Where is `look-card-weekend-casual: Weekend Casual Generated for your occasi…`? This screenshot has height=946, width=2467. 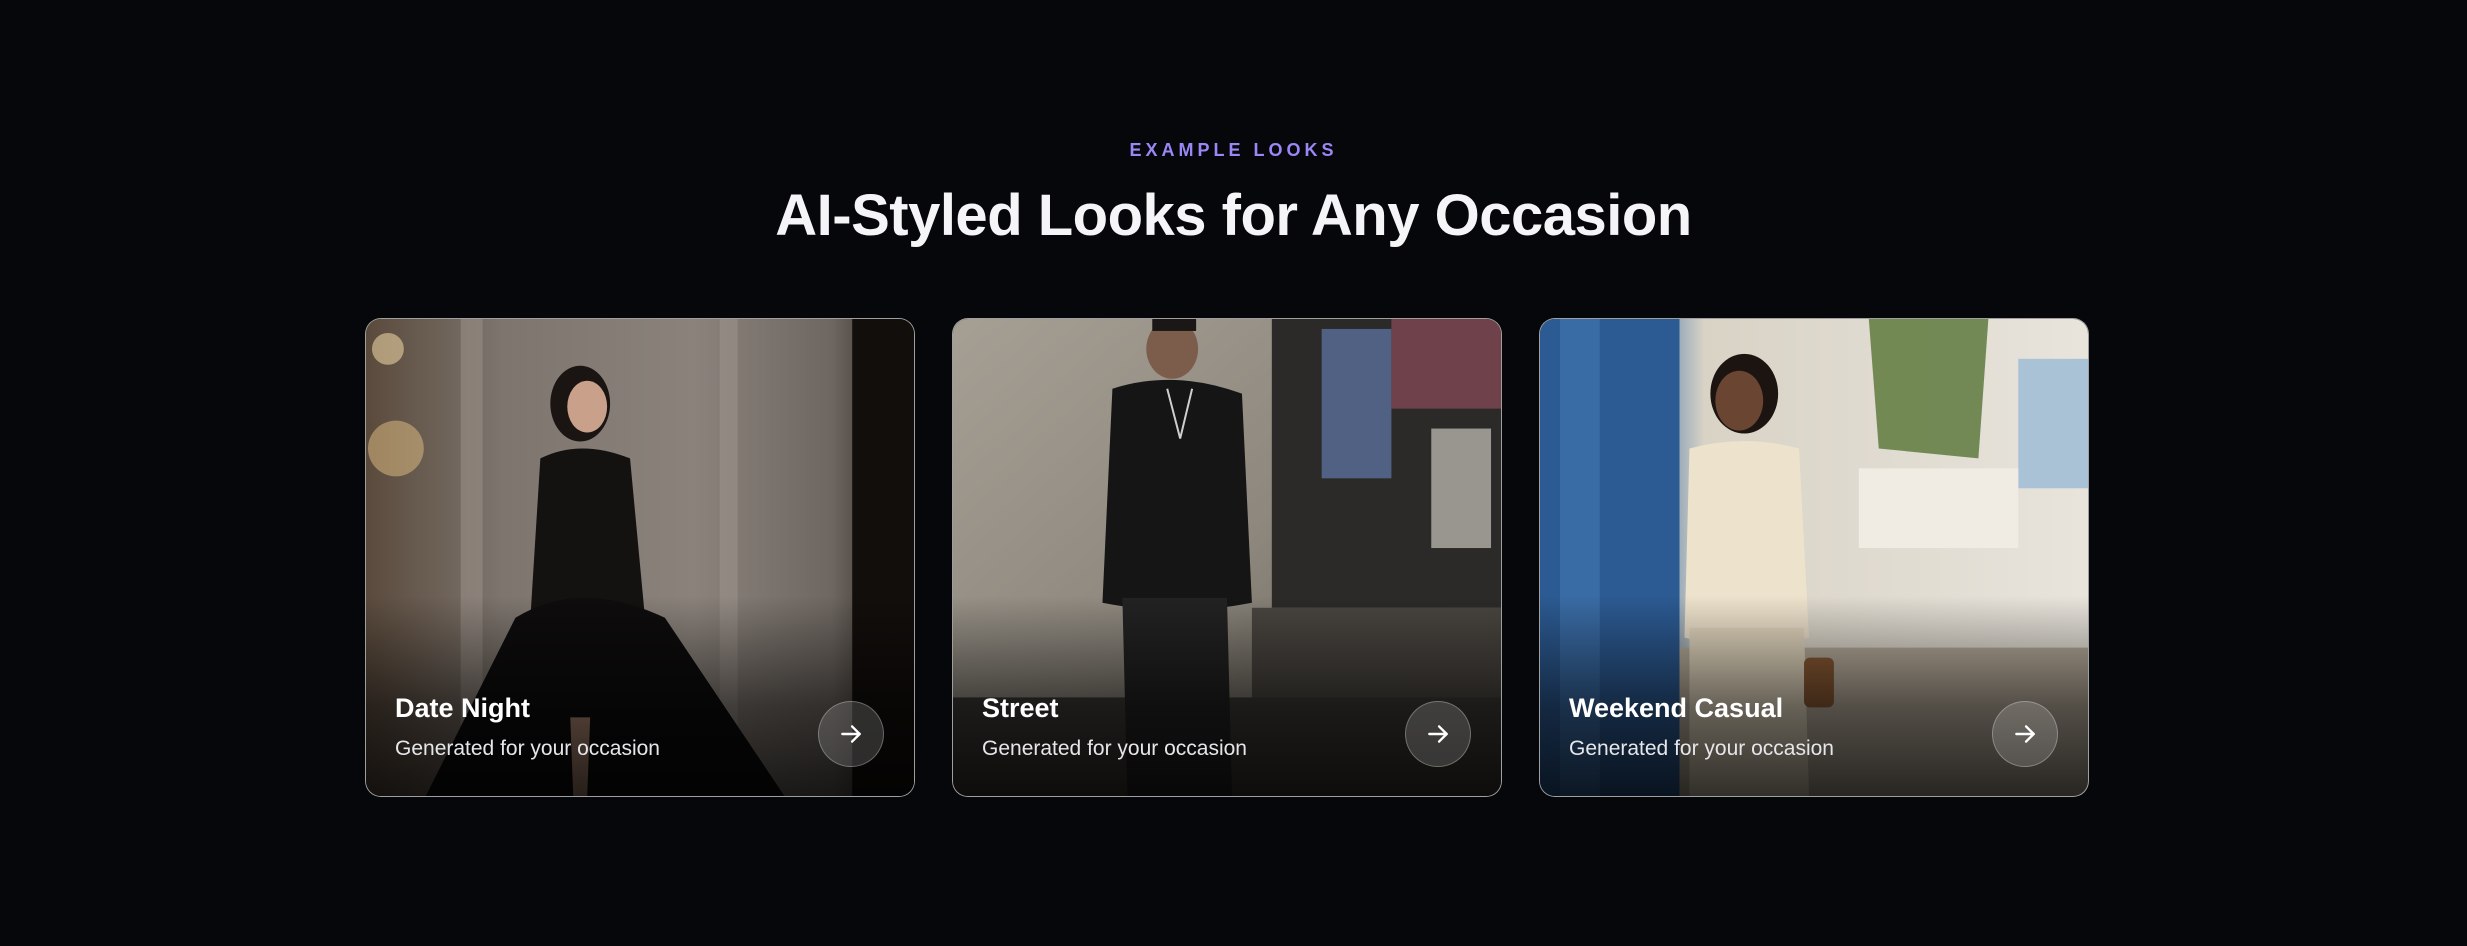
look-card-weekend-casual: Weekend Casual Generated for your occasi… is located at coordinates (1814, 557).